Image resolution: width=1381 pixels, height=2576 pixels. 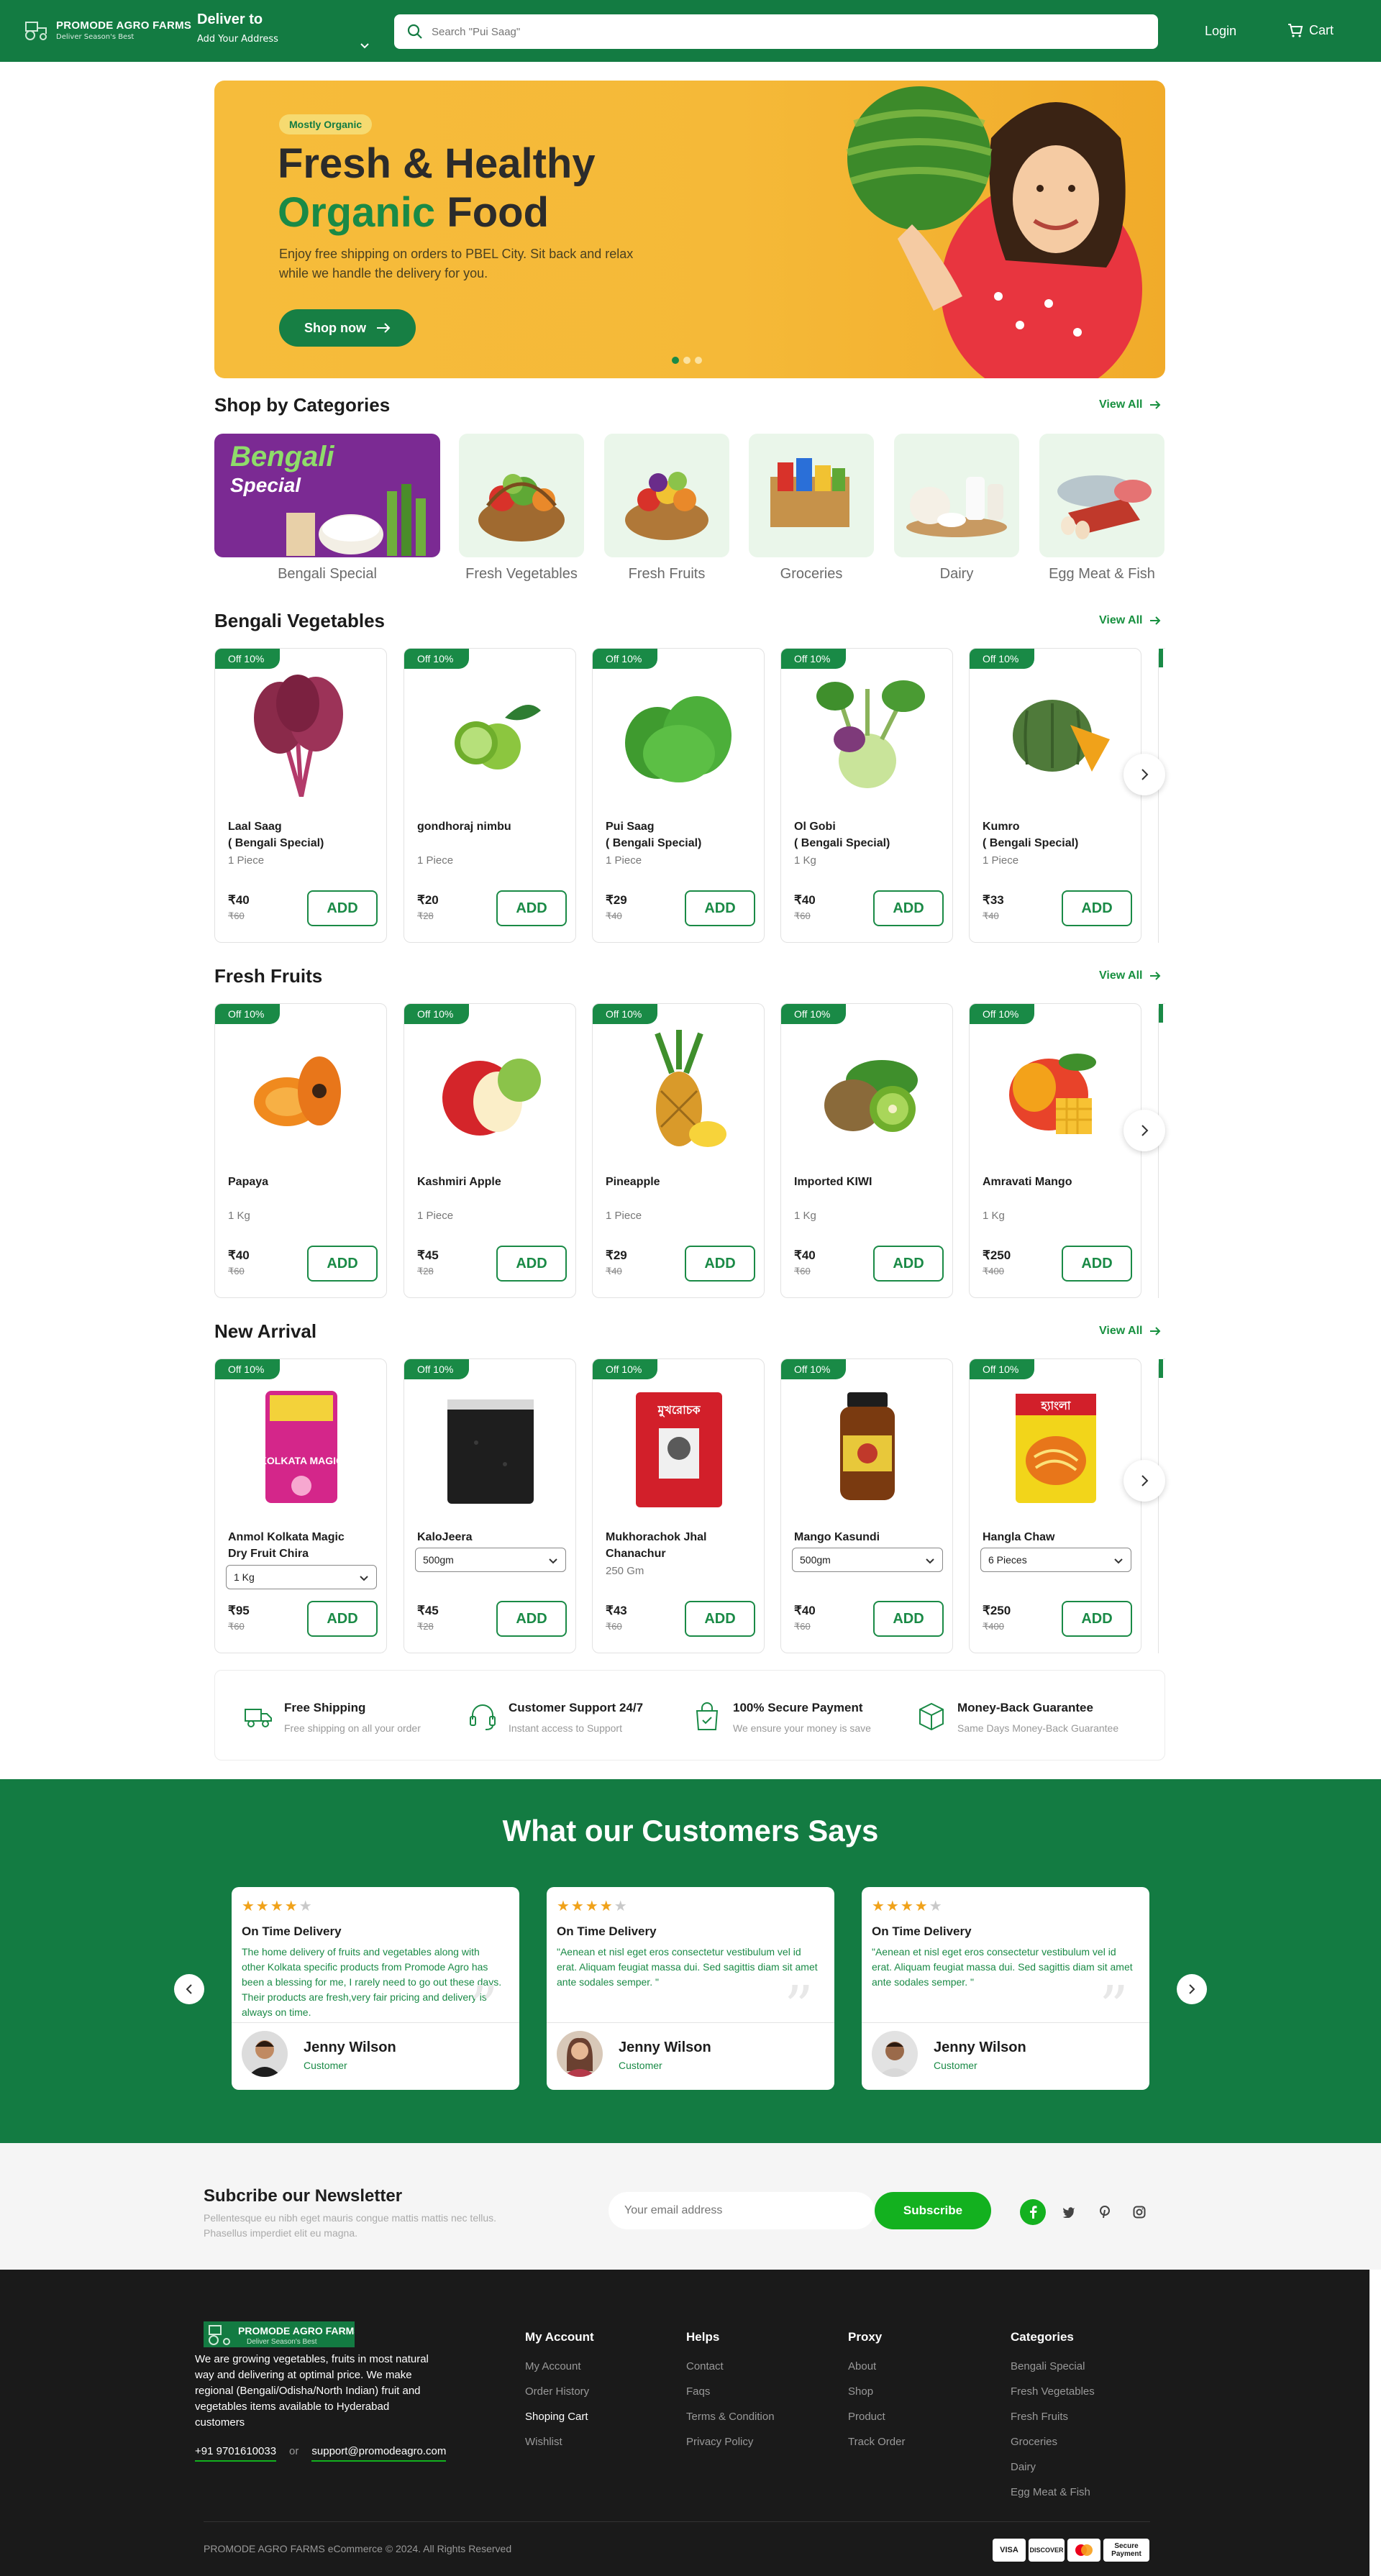 I want to click on product-card: Off 10% Papaya 1 Kg ₹40 ₹60 ADD, so click(x=300, y=1150).